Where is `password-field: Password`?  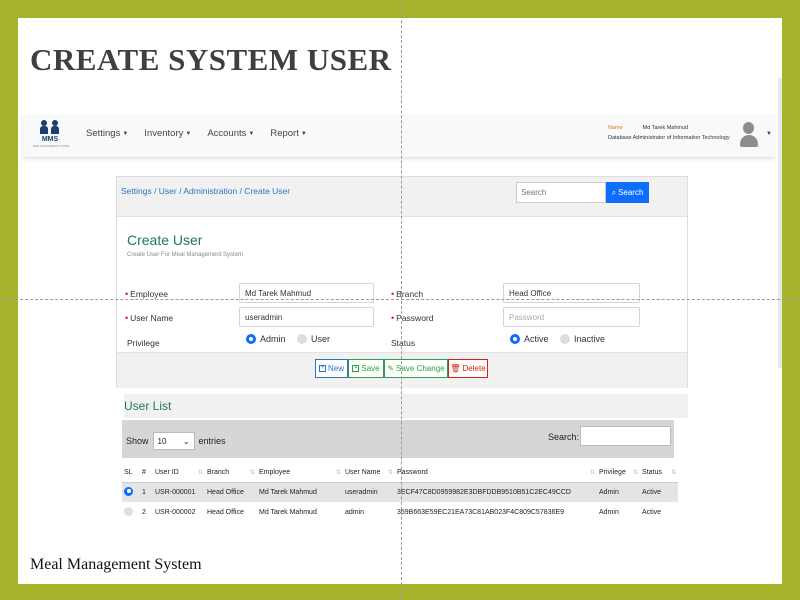
password-field: Password is located at coordinates (571, 317).